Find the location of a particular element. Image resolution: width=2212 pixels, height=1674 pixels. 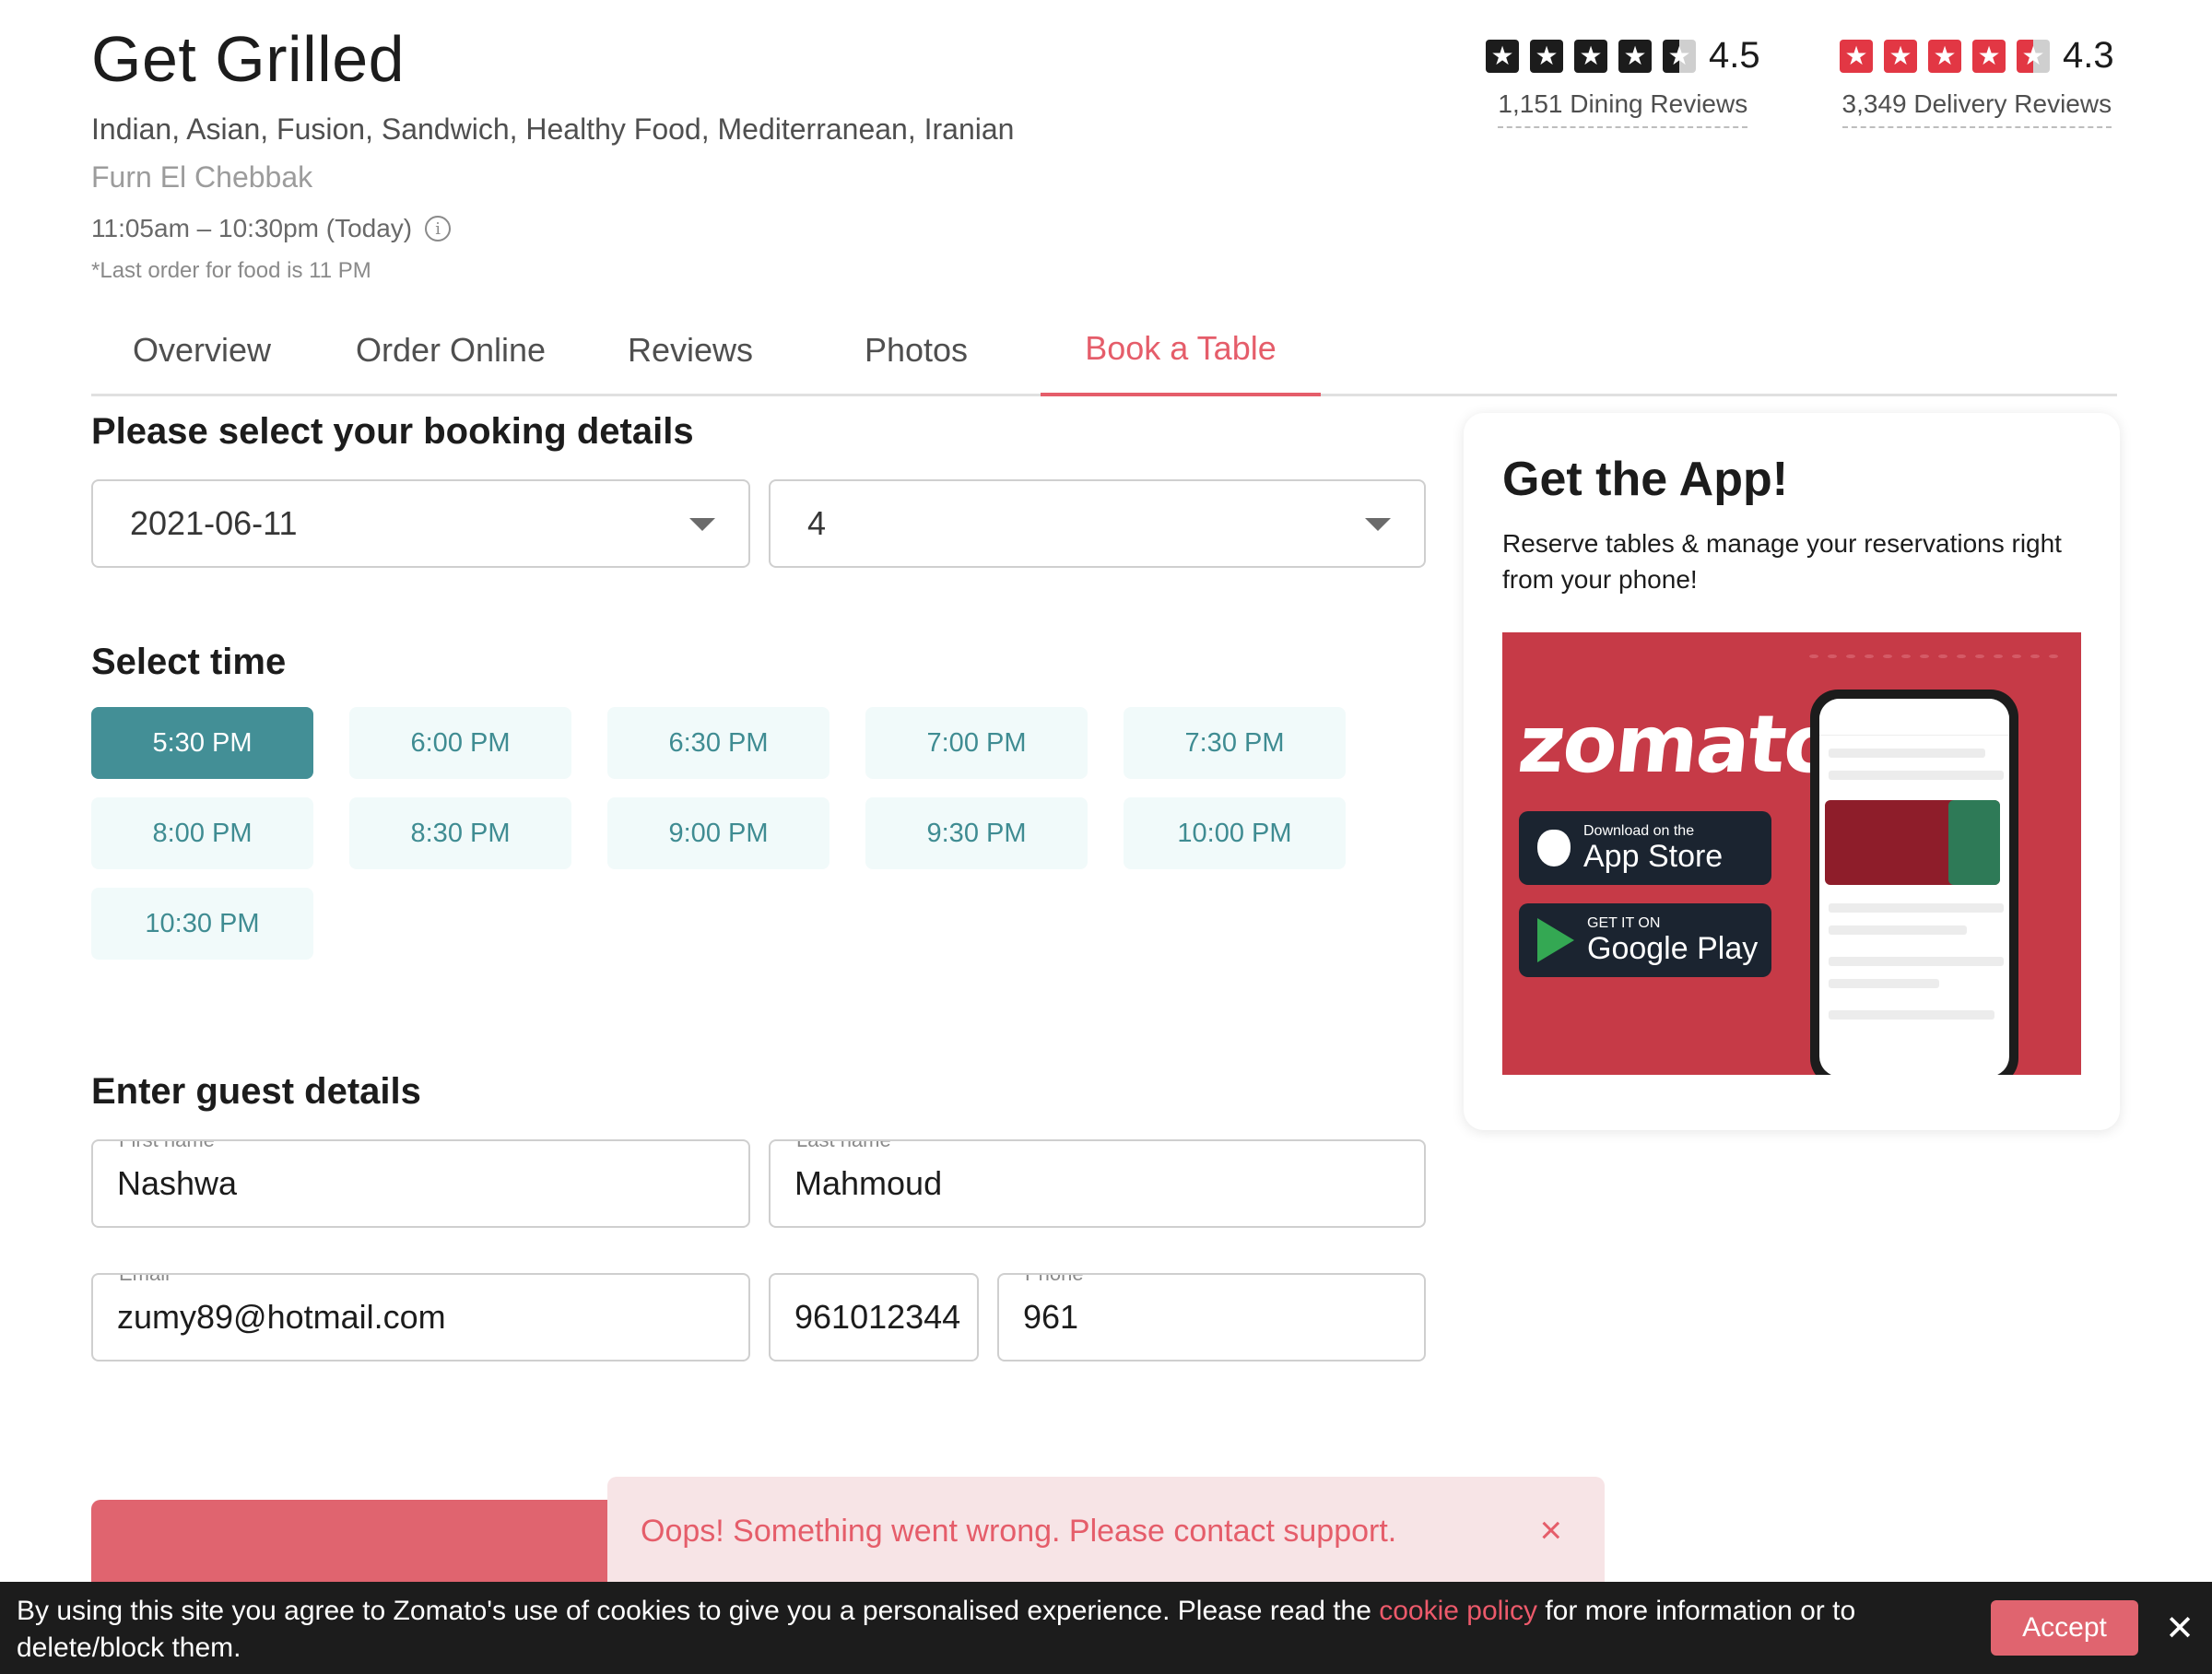

last-name-field: Last name Mahmoud is located at coordinates (1097, 1183).